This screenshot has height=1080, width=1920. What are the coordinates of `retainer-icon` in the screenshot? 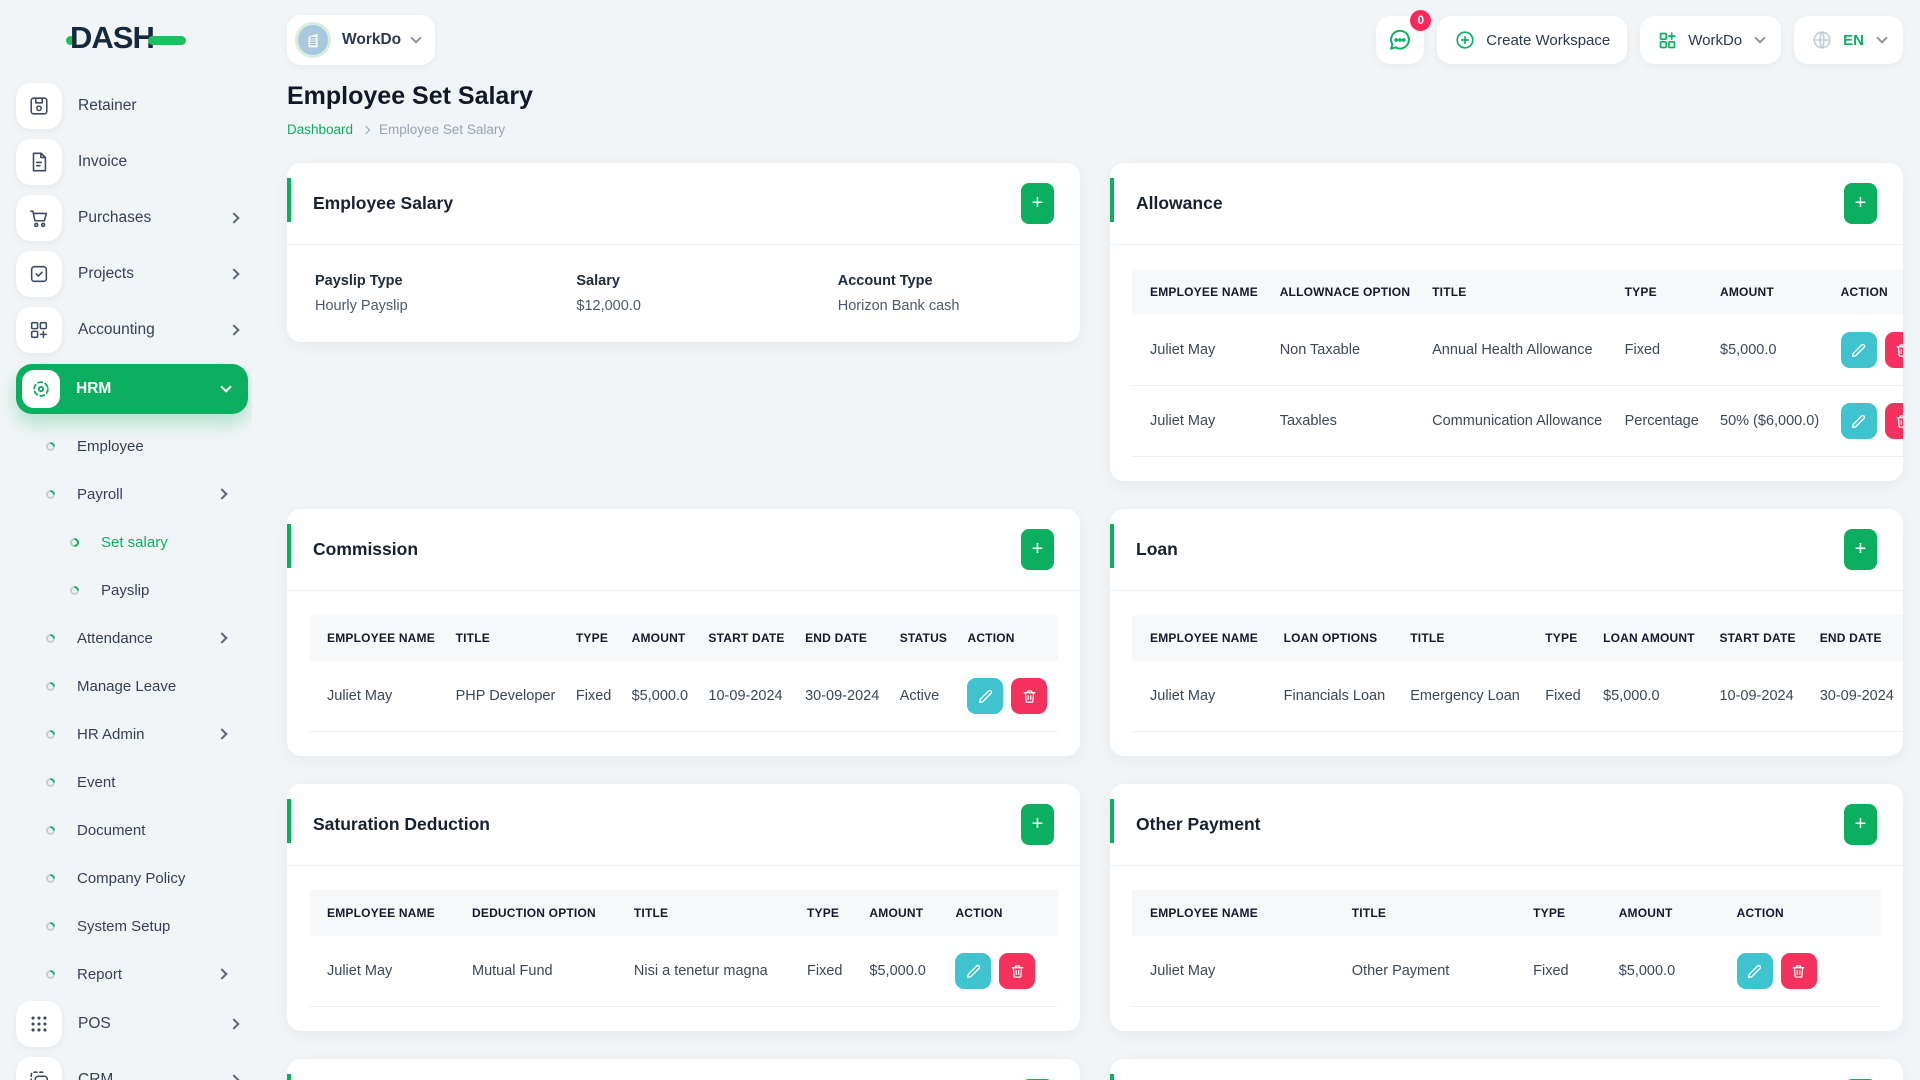 It's located at (39, 106).